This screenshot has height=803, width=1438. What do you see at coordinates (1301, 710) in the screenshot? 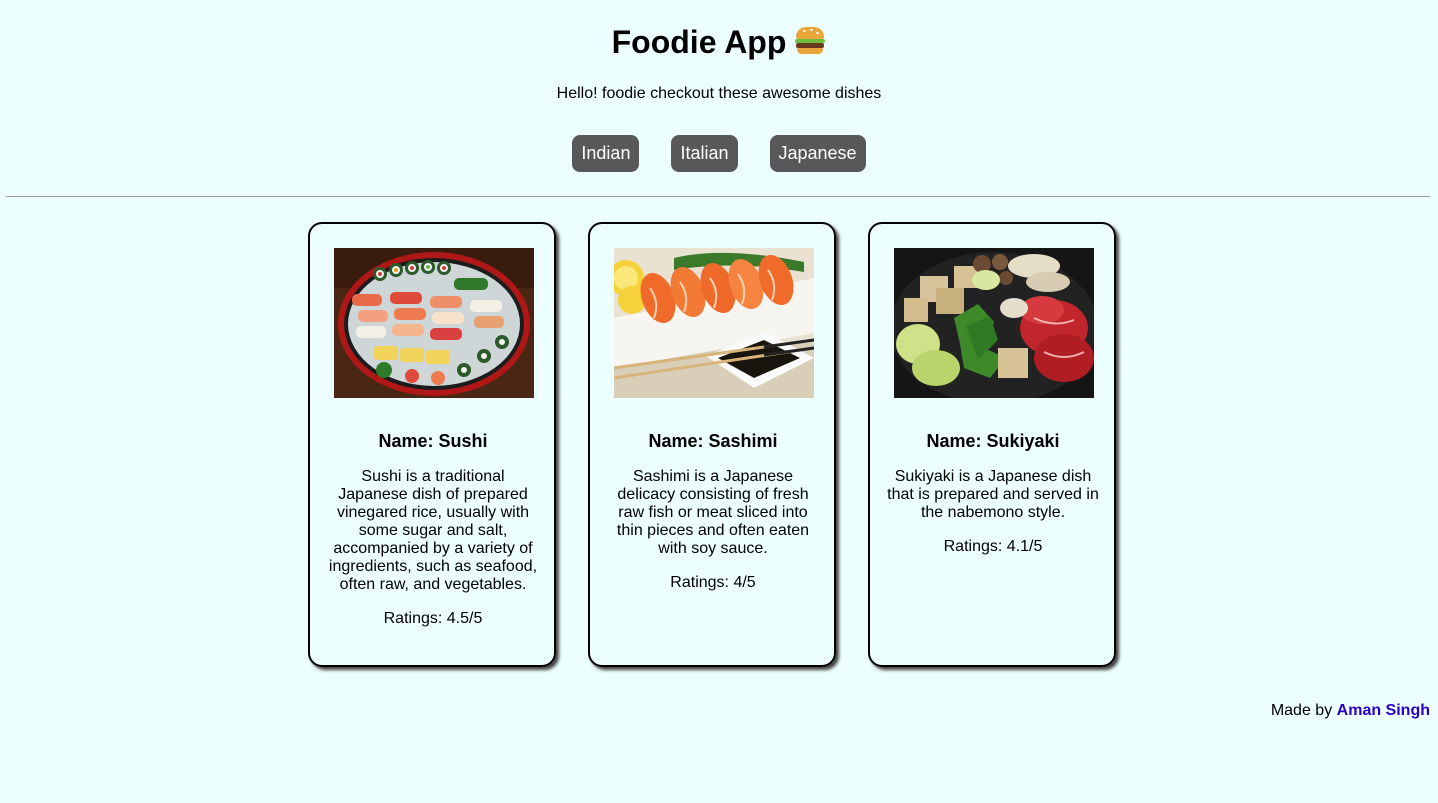
I see `footer-prefix: Made by` at bounding box center [1301, 710].